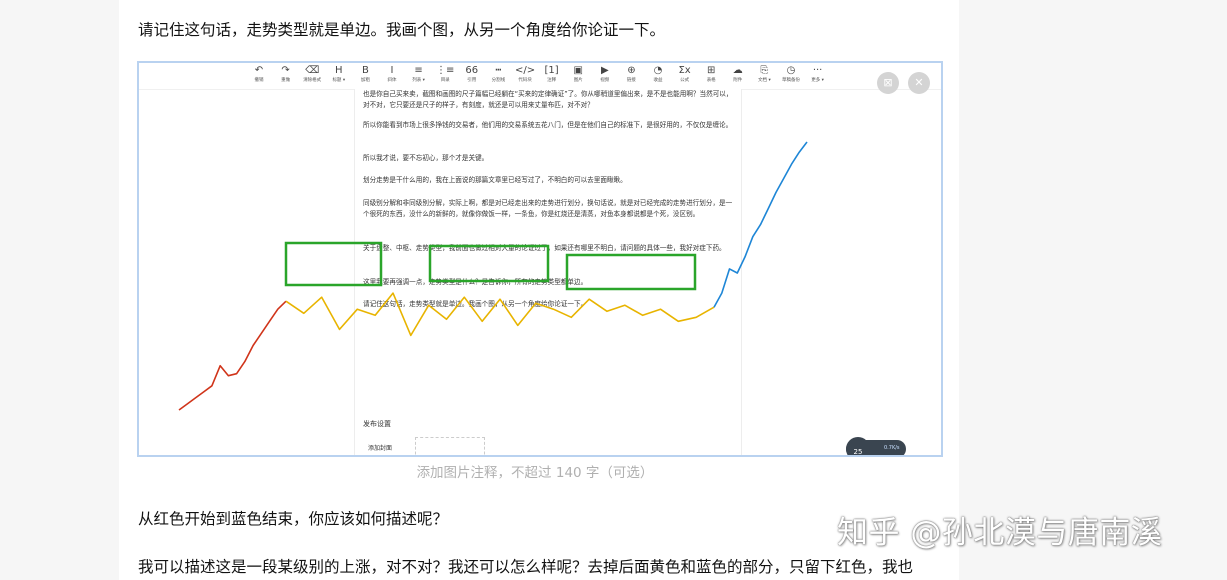 Image resolution: width=1227 pixels, height=580 pixels. I want to click on zhihu-watermark: 知乎 @孙北漠与唐南溪, so click(1000, 533).